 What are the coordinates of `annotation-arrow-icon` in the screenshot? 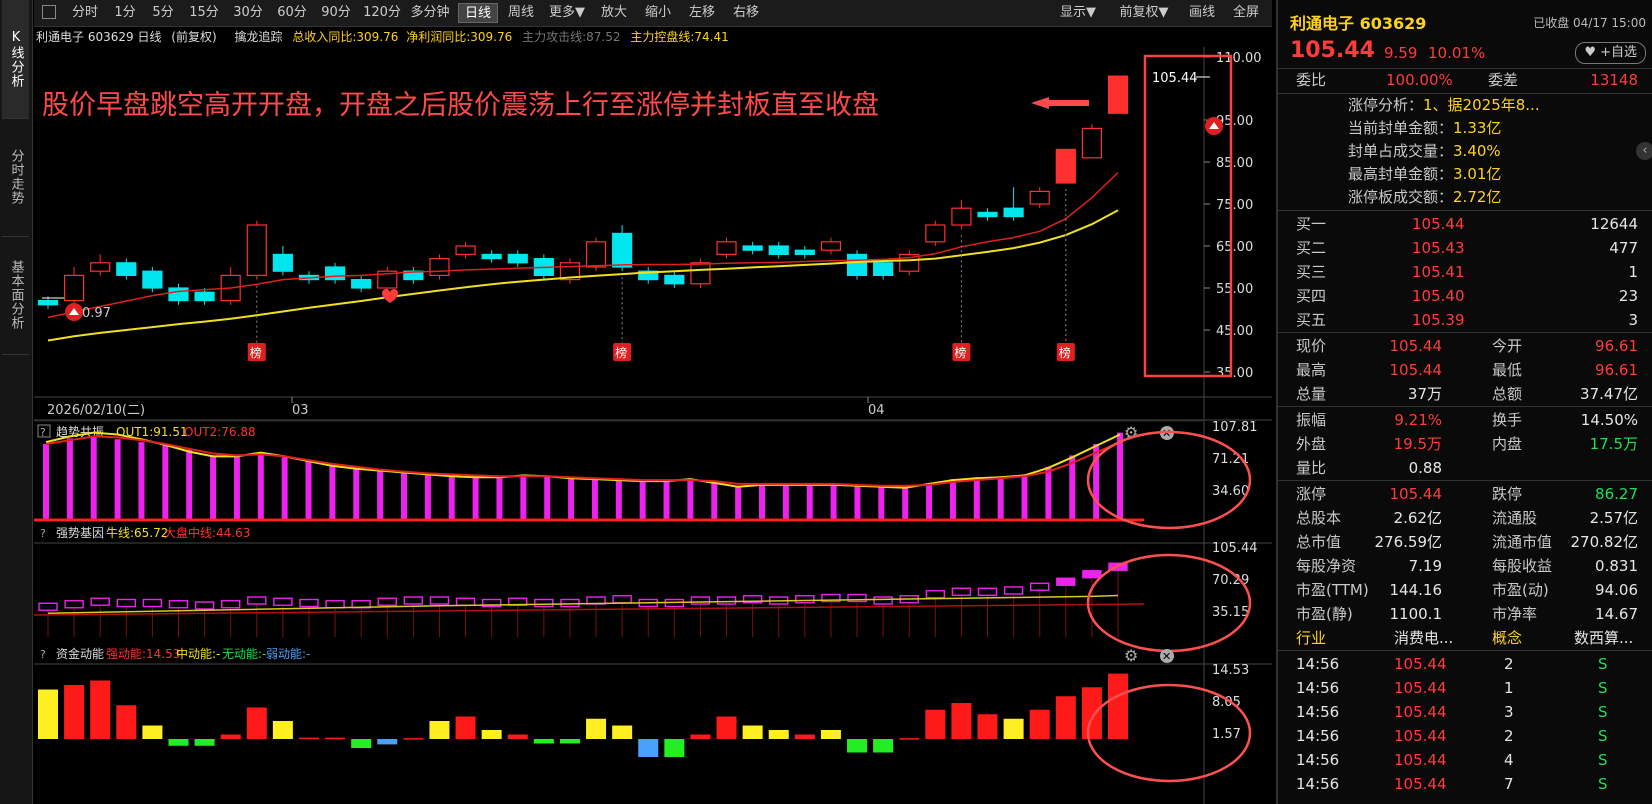 It's located at (1060, 103).